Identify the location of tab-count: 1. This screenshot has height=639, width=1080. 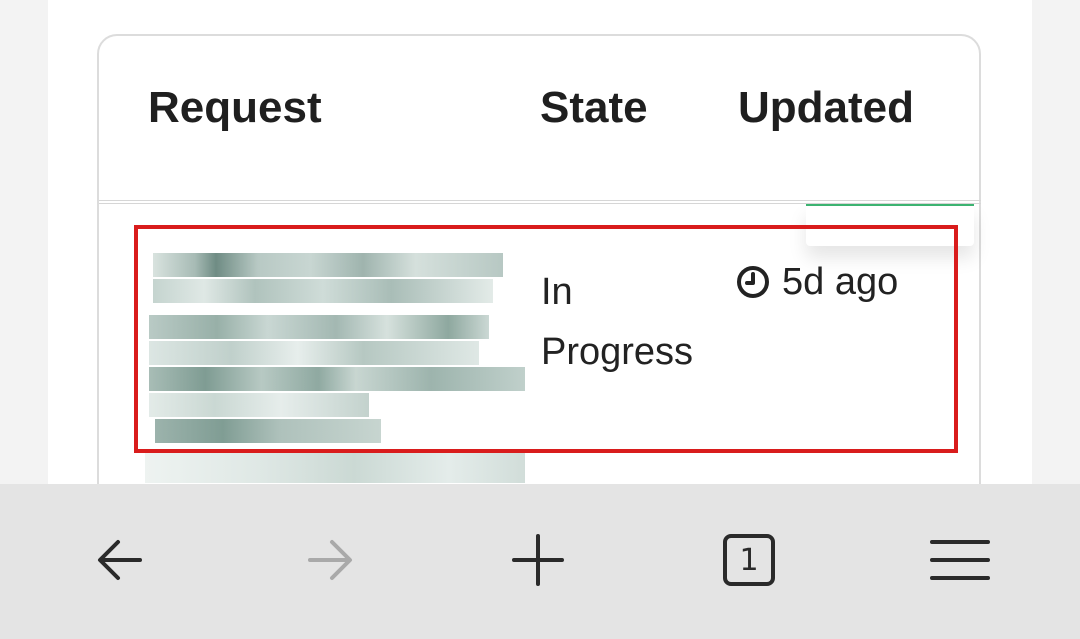
(749, 560).